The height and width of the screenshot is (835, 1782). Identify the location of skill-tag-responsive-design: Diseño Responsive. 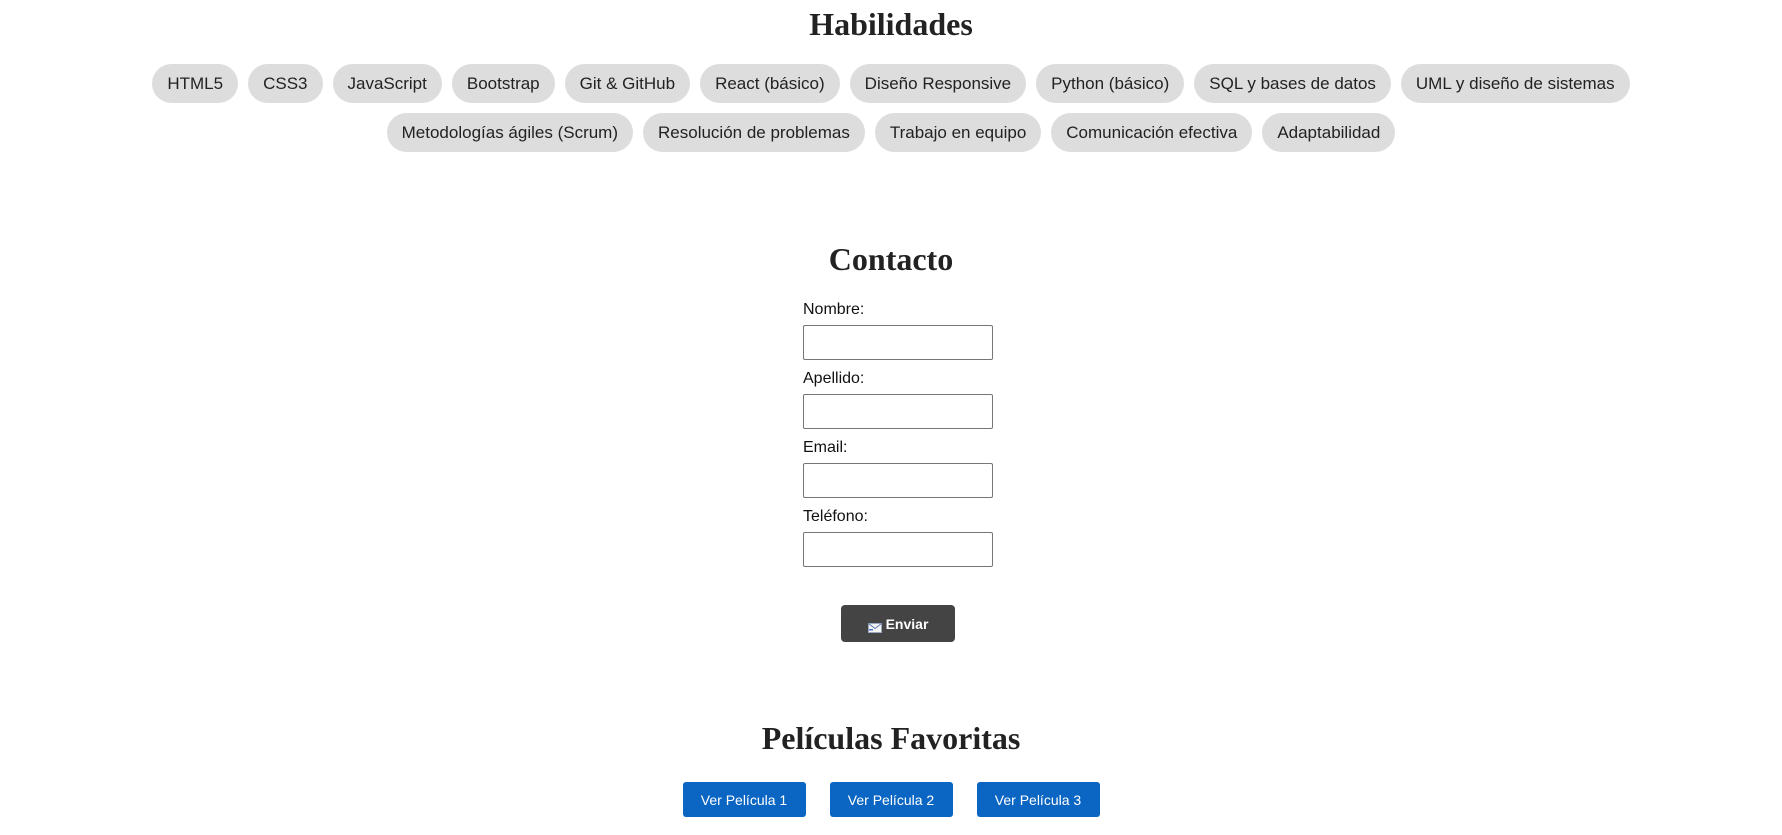
(938, 83).